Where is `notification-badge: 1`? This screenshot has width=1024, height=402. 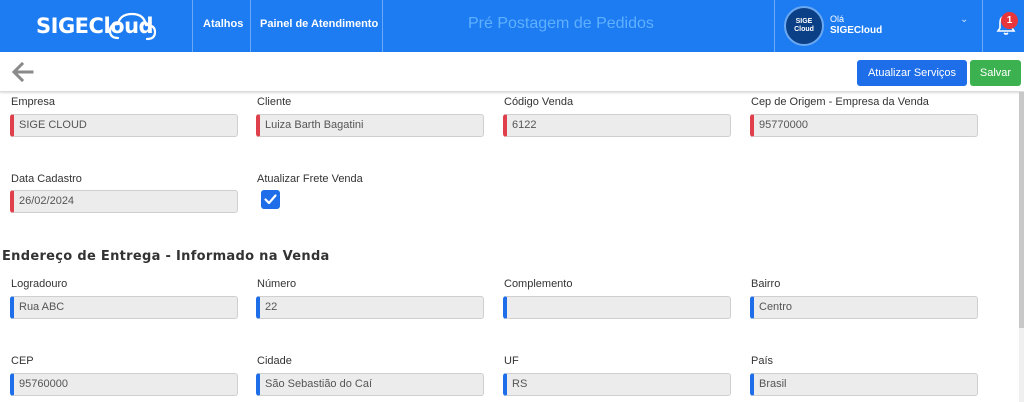
notification-badge: 1 is located at coordinates (1009, 20).